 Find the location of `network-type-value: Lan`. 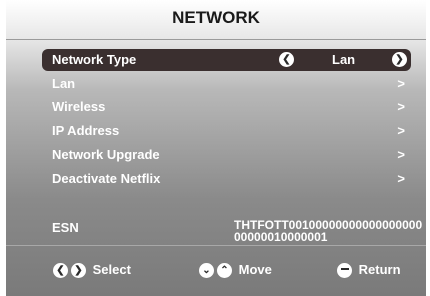

network-type-value: Lan is located at coordinates (344, 59).